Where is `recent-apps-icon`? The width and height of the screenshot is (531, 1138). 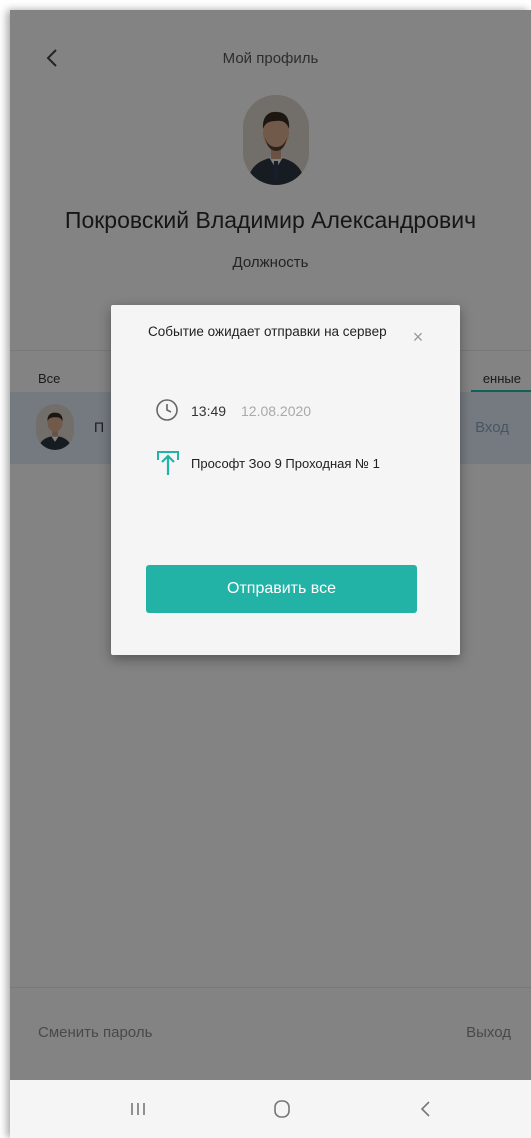 recent-apps-icon is located at coordinates (138, 1109).